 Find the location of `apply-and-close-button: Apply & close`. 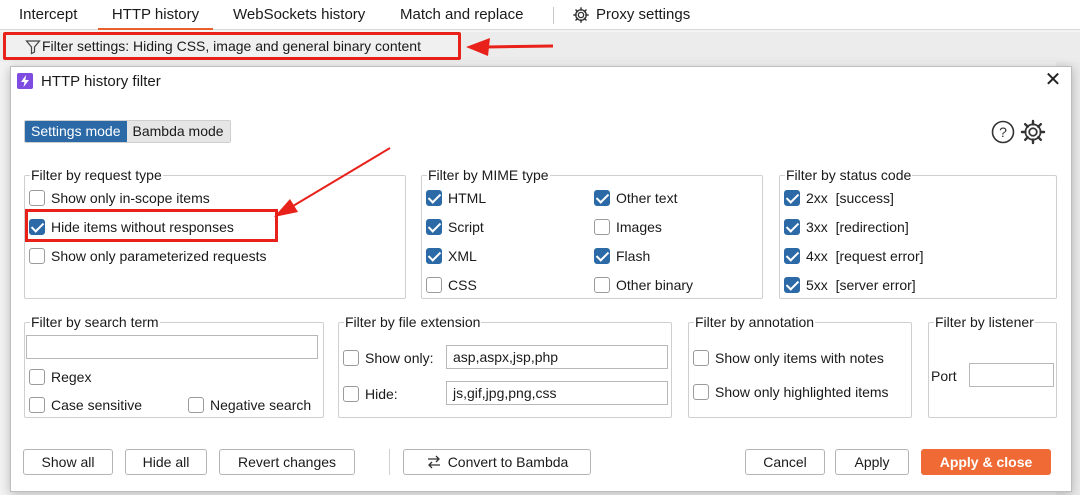

apply-and-close-button: Apply & close is located at coordinates (986, 462).